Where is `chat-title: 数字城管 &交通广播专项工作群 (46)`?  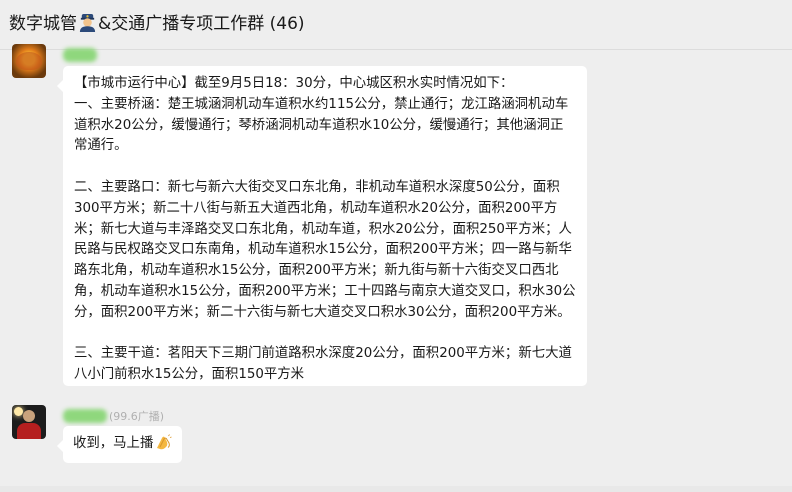
chat-title: 数字城管 &交通广播专项工作群 (46) is located at coordinates (157, 24).